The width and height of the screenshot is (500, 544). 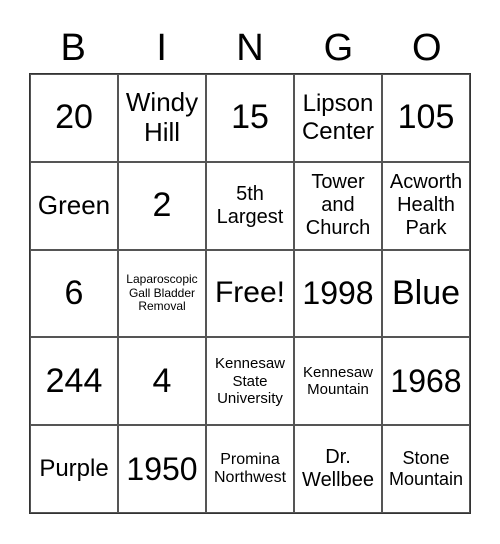 What do you see at coordinates (162, 381) in the screenshot?
I see `bingo-cell: 4` at bounding box center [162, 381].